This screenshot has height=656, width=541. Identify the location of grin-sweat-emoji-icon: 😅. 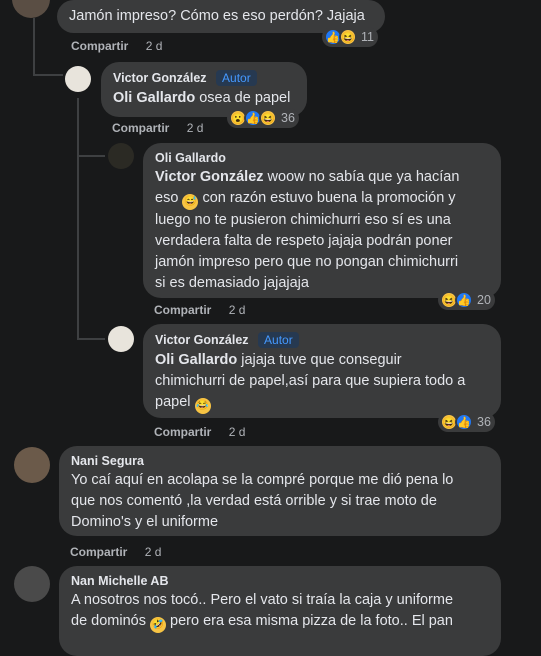
(190, 202).